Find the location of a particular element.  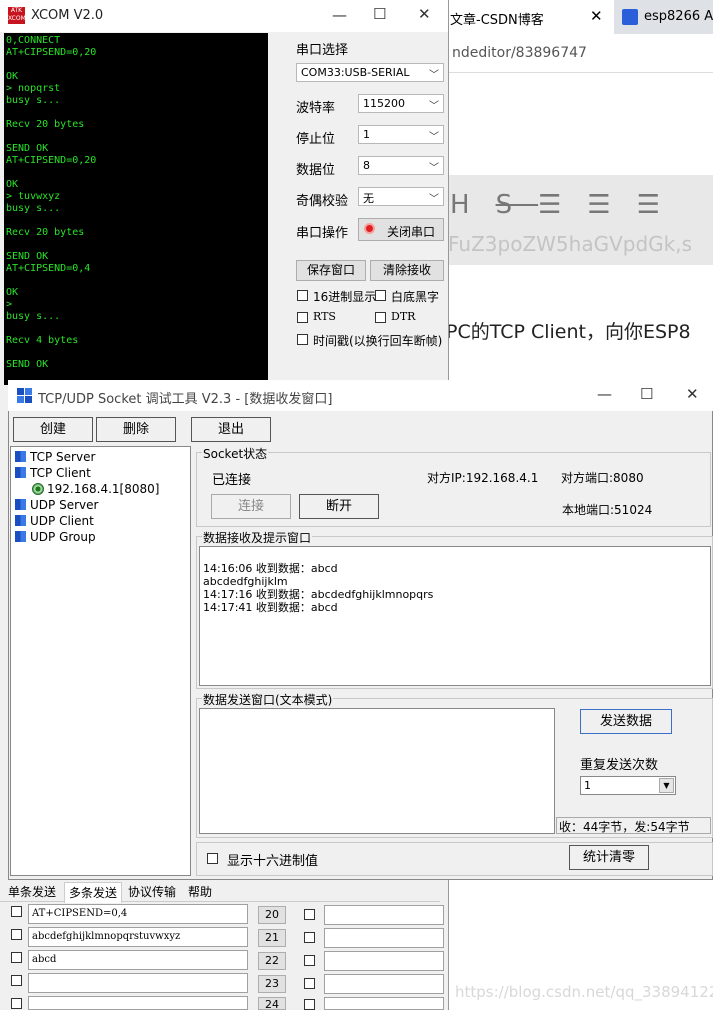

timestamp-checkbox is located at coordinates (302, 339).